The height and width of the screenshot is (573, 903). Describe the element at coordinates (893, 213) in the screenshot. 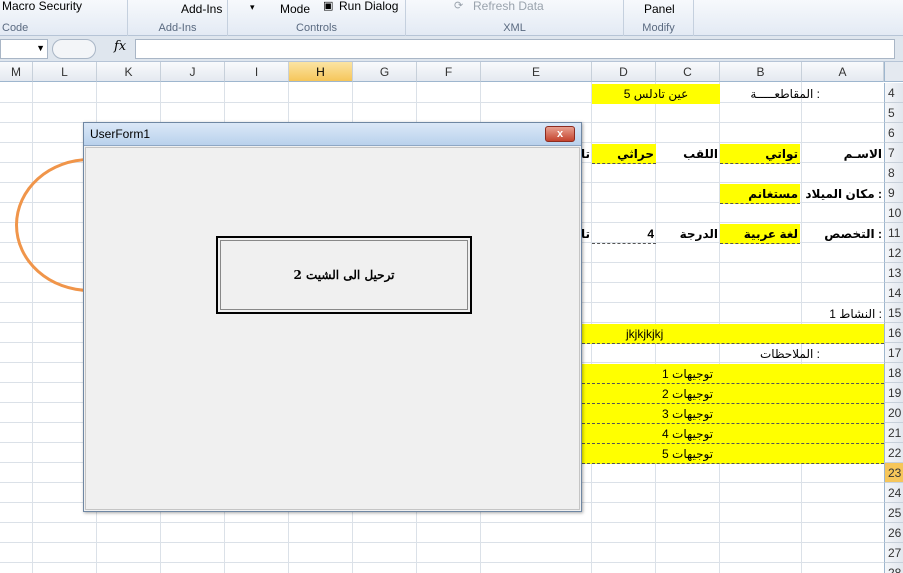

I see `row-header-10: 10` at that location.